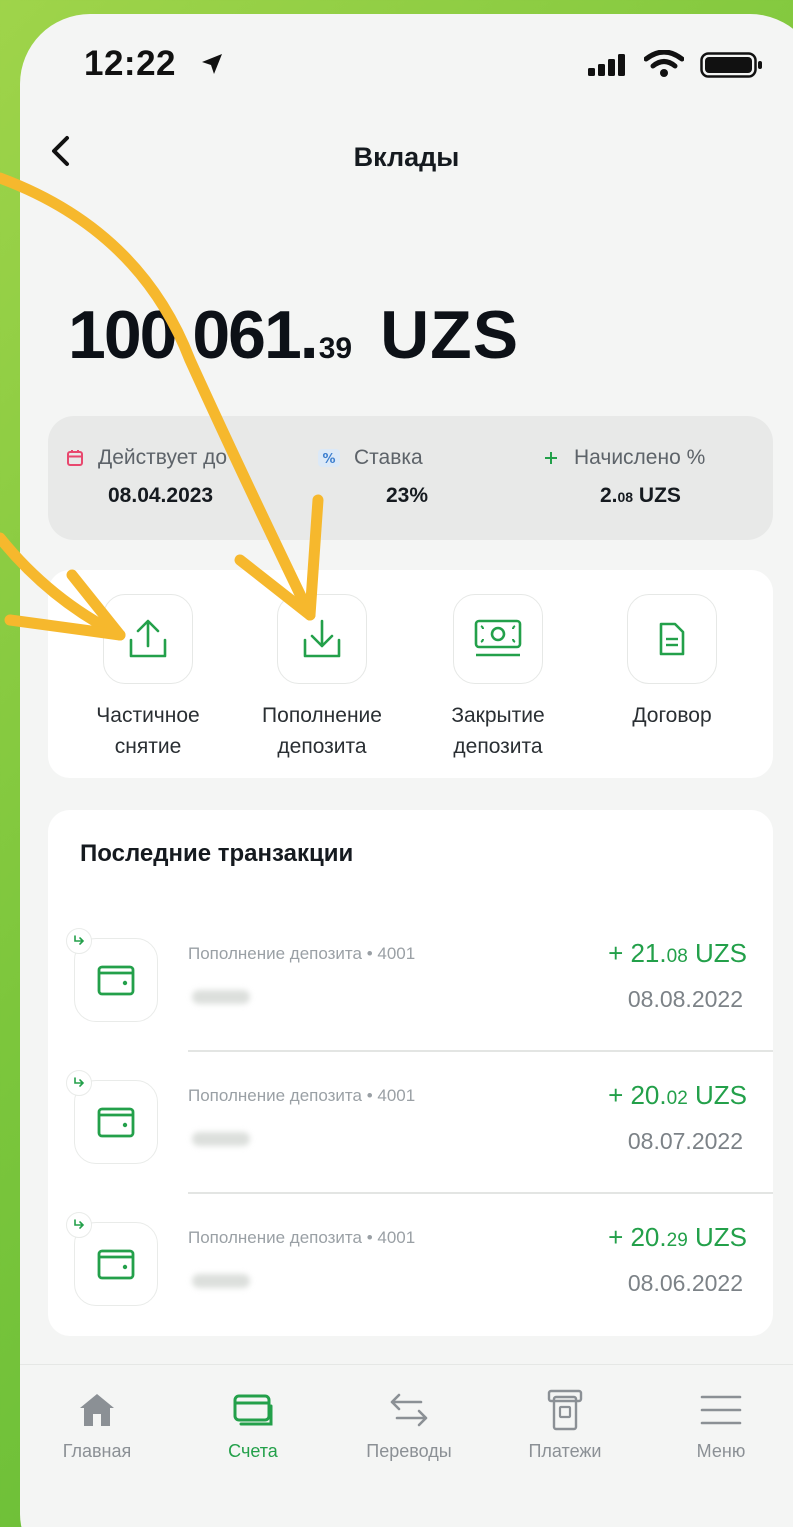 Image resolution: width=793 pixels, height=1527 pixels. Describe the element at coordinates (623, 477) in the screenshot. I see `info-accrued: Начислено % 2.08 UZS` at that location.